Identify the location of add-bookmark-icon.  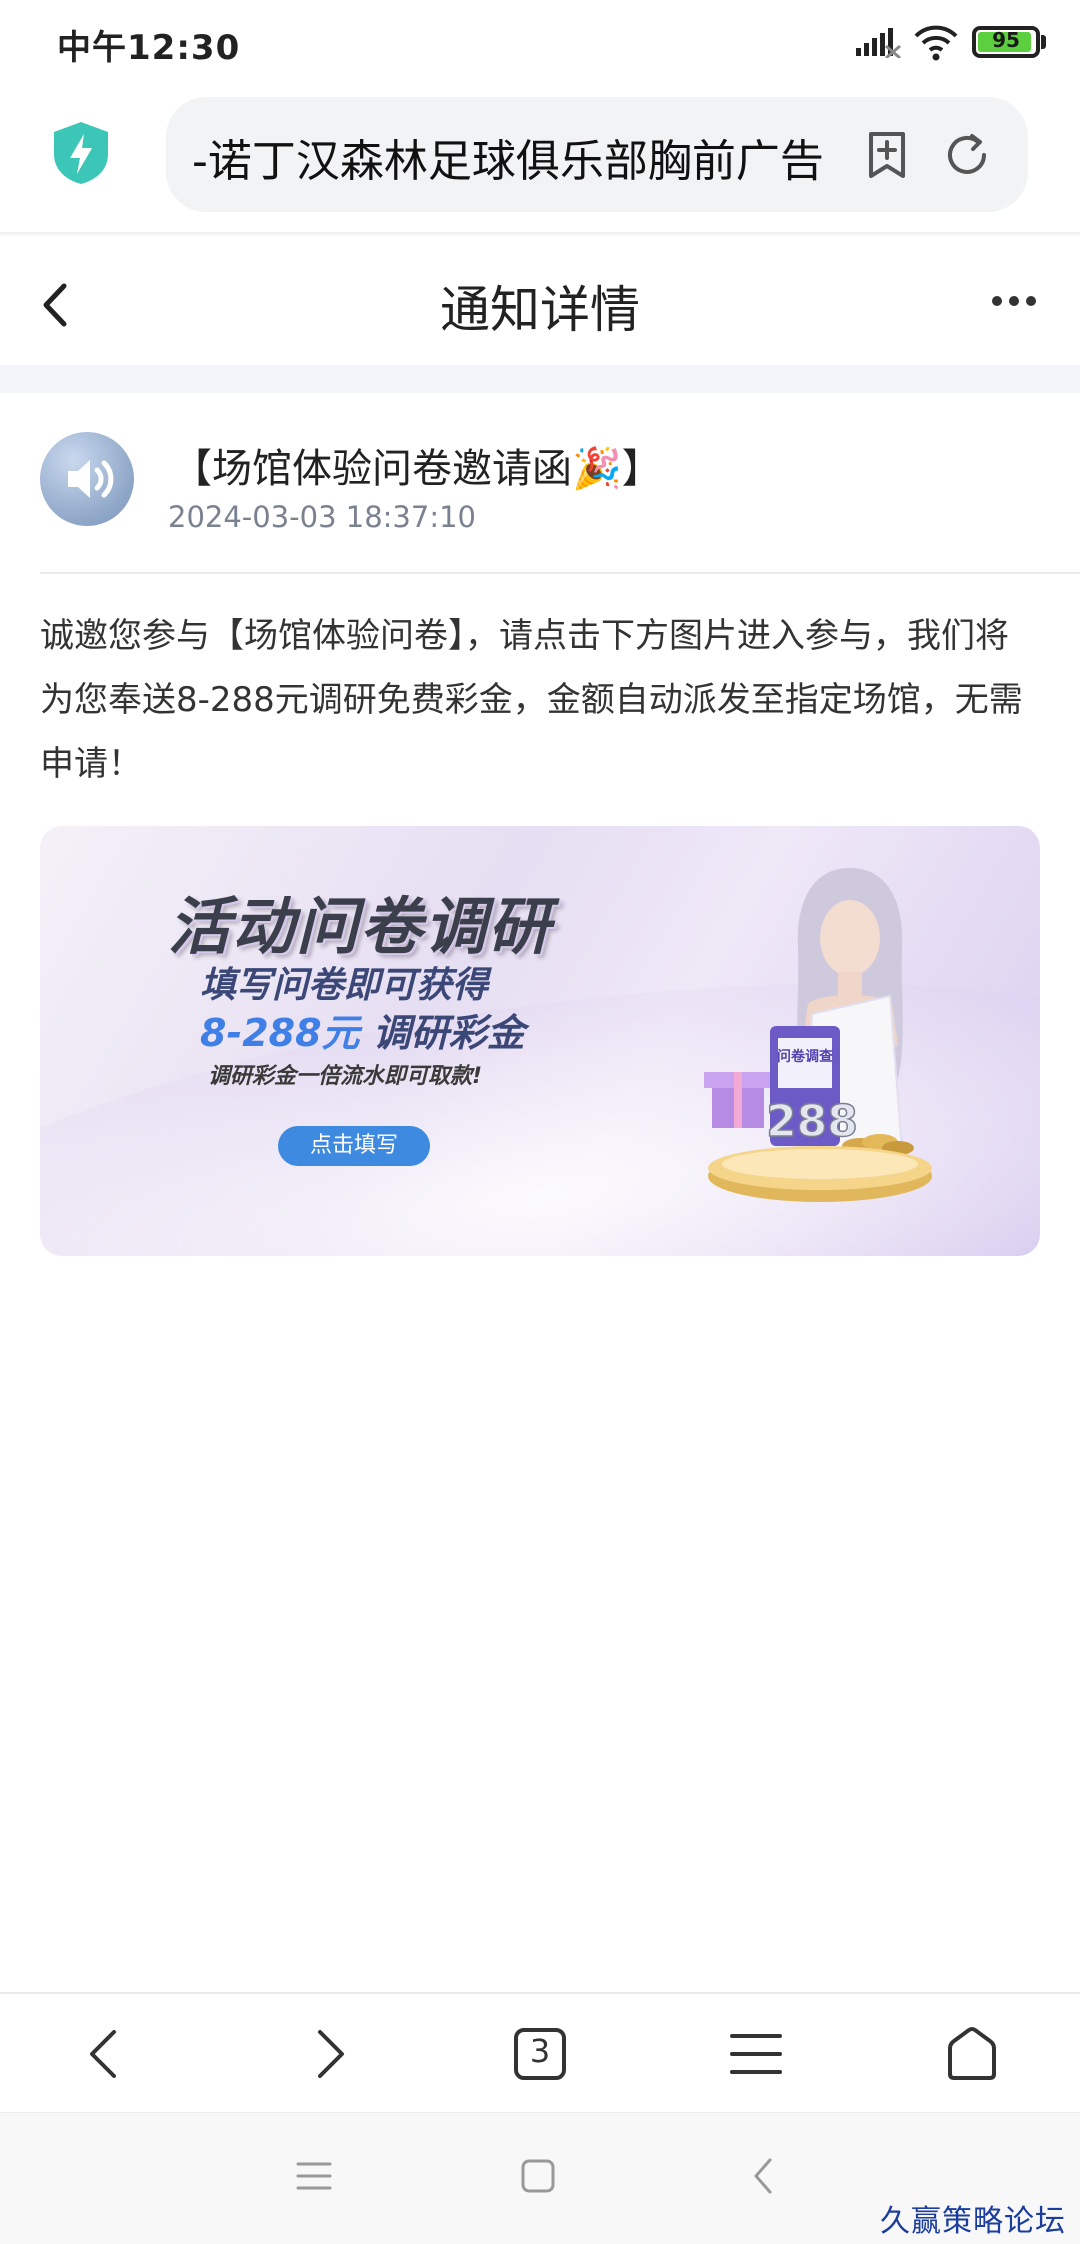
(887, 155).